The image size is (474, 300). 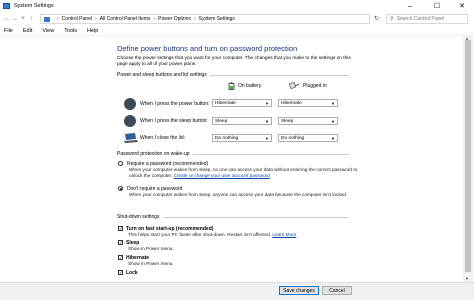 I want to click on close-lid-label: When I close the lid:, so click(x=163, y=138).